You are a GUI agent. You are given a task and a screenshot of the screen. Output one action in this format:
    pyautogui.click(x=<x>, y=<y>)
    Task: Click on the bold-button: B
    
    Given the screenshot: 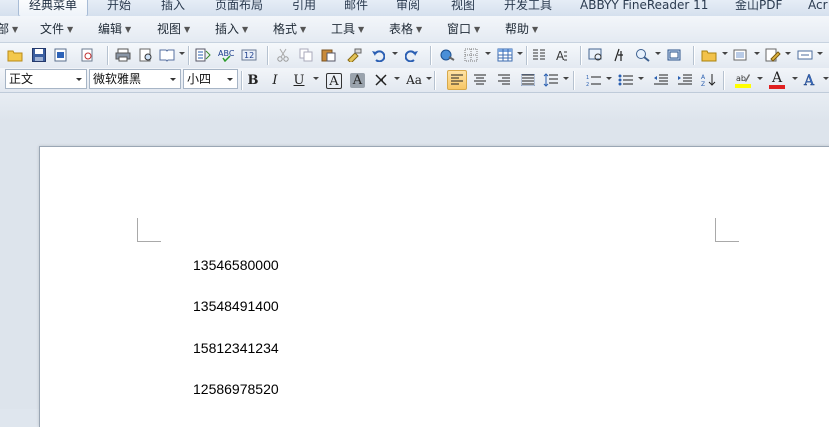 What is the action you would take?
    pyautogui.click(x=253, y=80)
    